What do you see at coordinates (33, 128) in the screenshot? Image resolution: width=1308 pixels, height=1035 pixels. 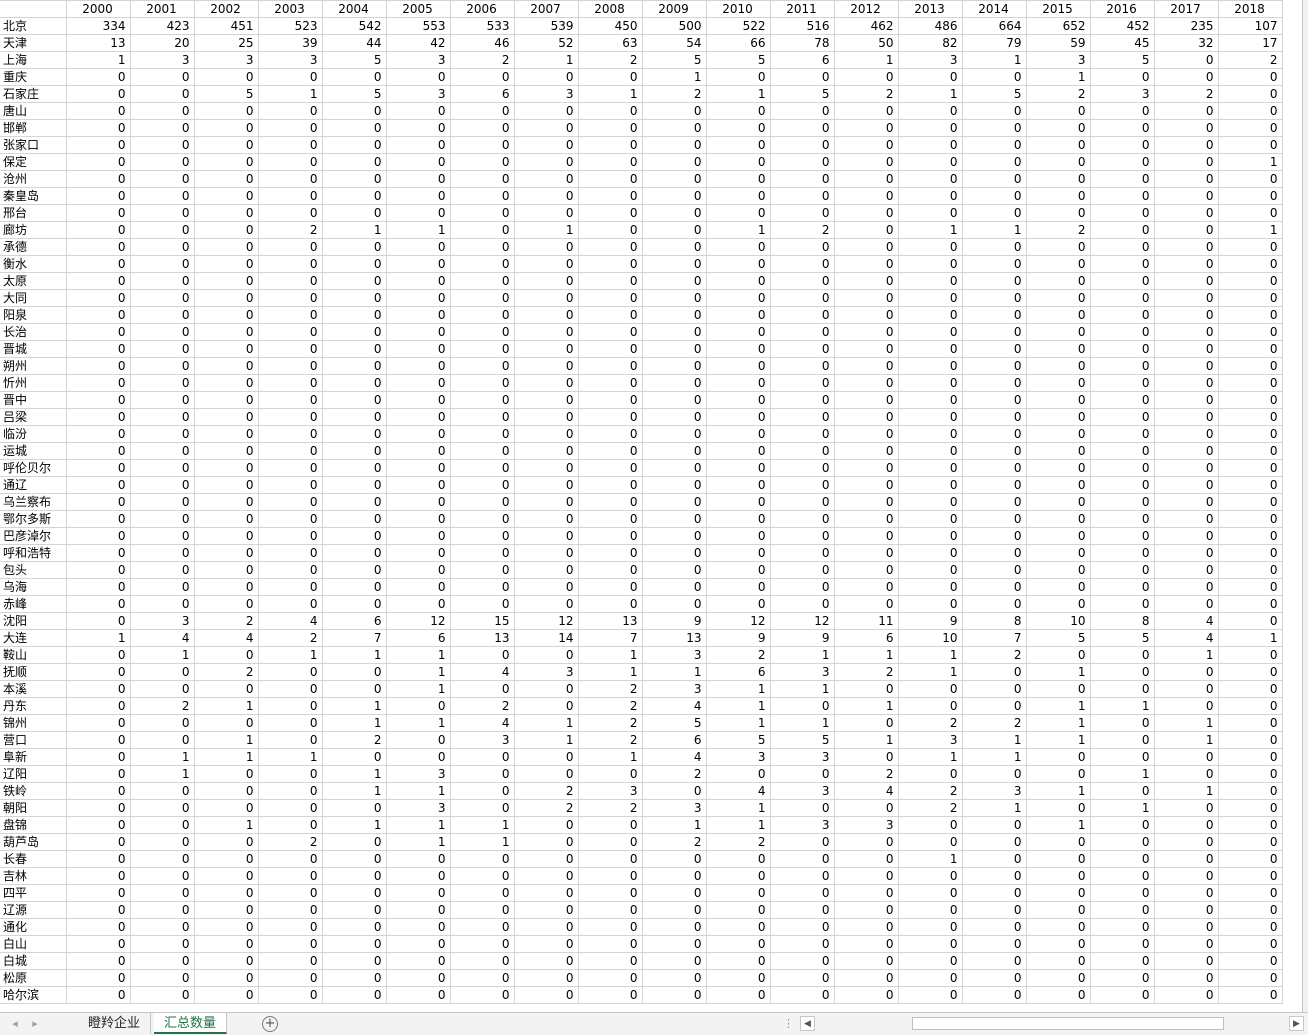 I see `city-name-cell: 邯郸` at bounding box center [33, 128].